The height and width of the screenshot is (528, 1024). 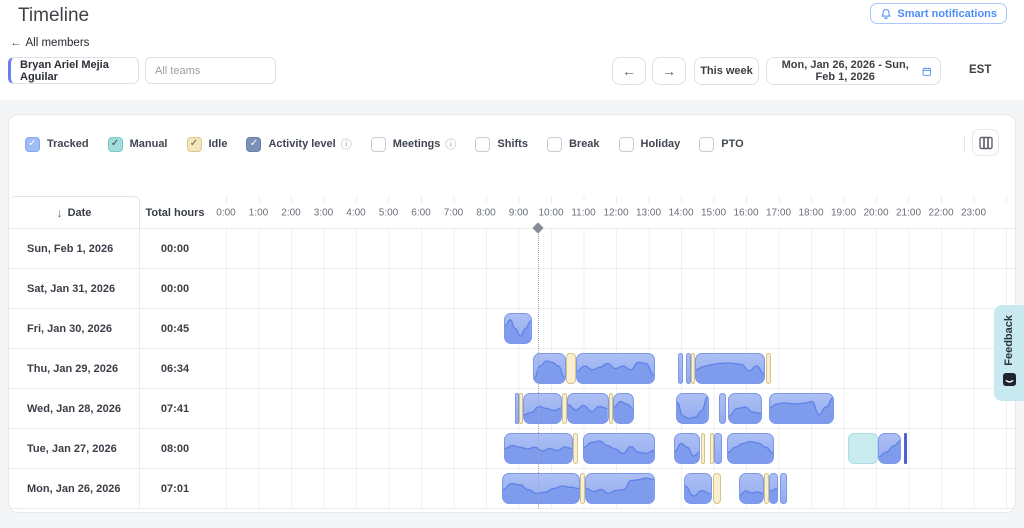 I want to click on hour-label: 9:00, so click(x=518, y=212).